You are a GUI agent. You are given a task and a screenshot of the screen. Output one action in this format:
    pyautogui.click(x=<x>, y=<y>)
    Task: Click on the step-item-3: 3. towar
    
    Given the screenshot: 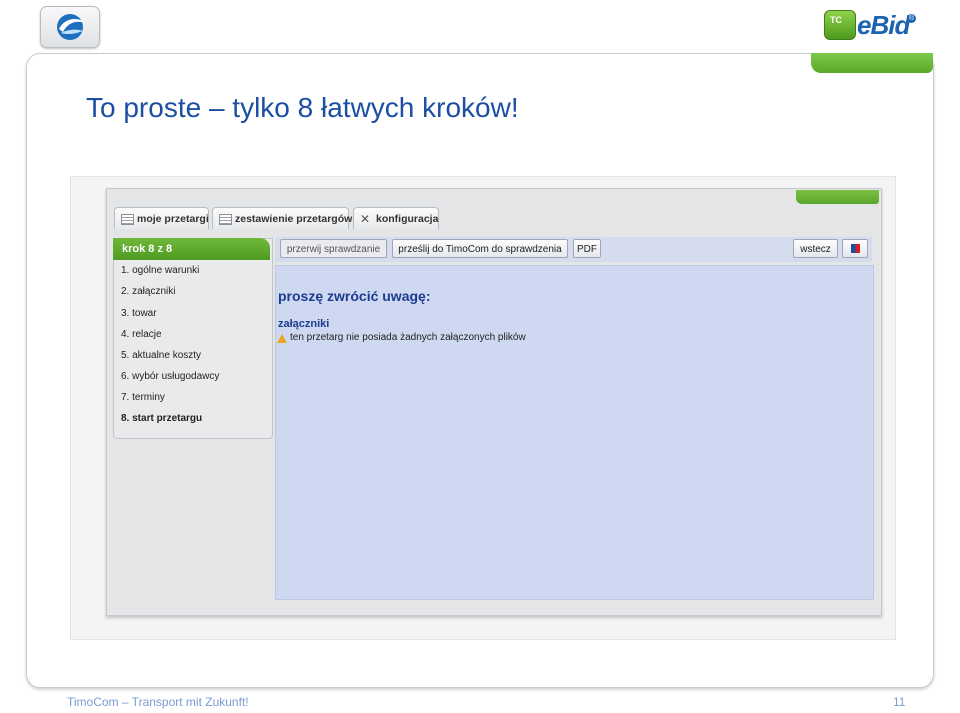 What is the action you would take?
    pyautogui.click(x=139, y=313)
    